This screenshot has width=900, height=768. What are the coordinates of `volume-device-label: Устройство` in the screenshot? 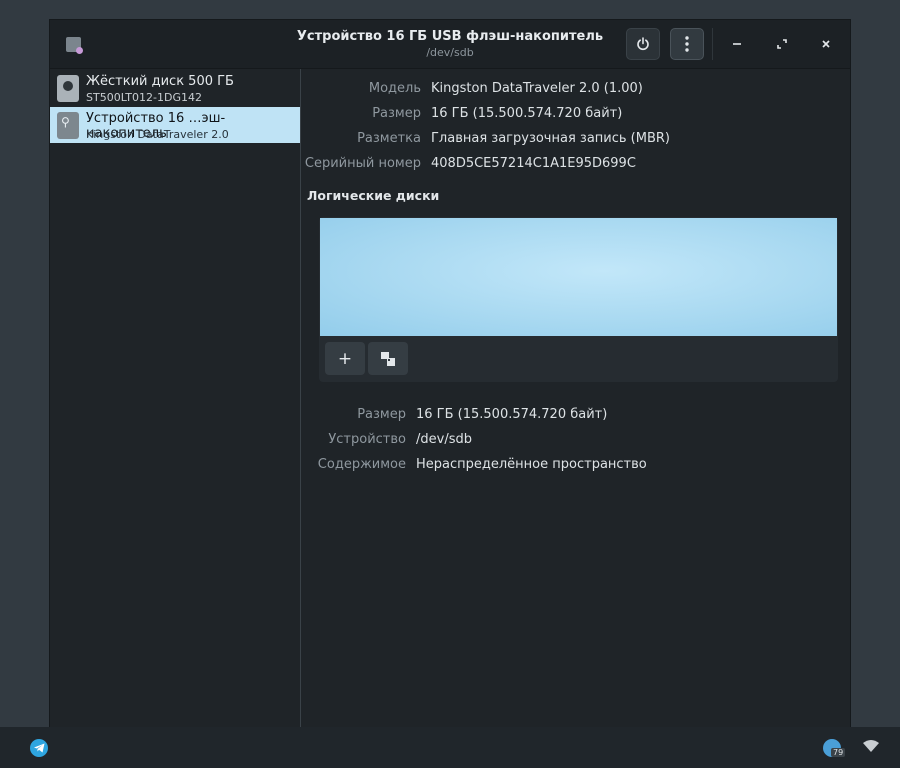 It's located at (367, 439).